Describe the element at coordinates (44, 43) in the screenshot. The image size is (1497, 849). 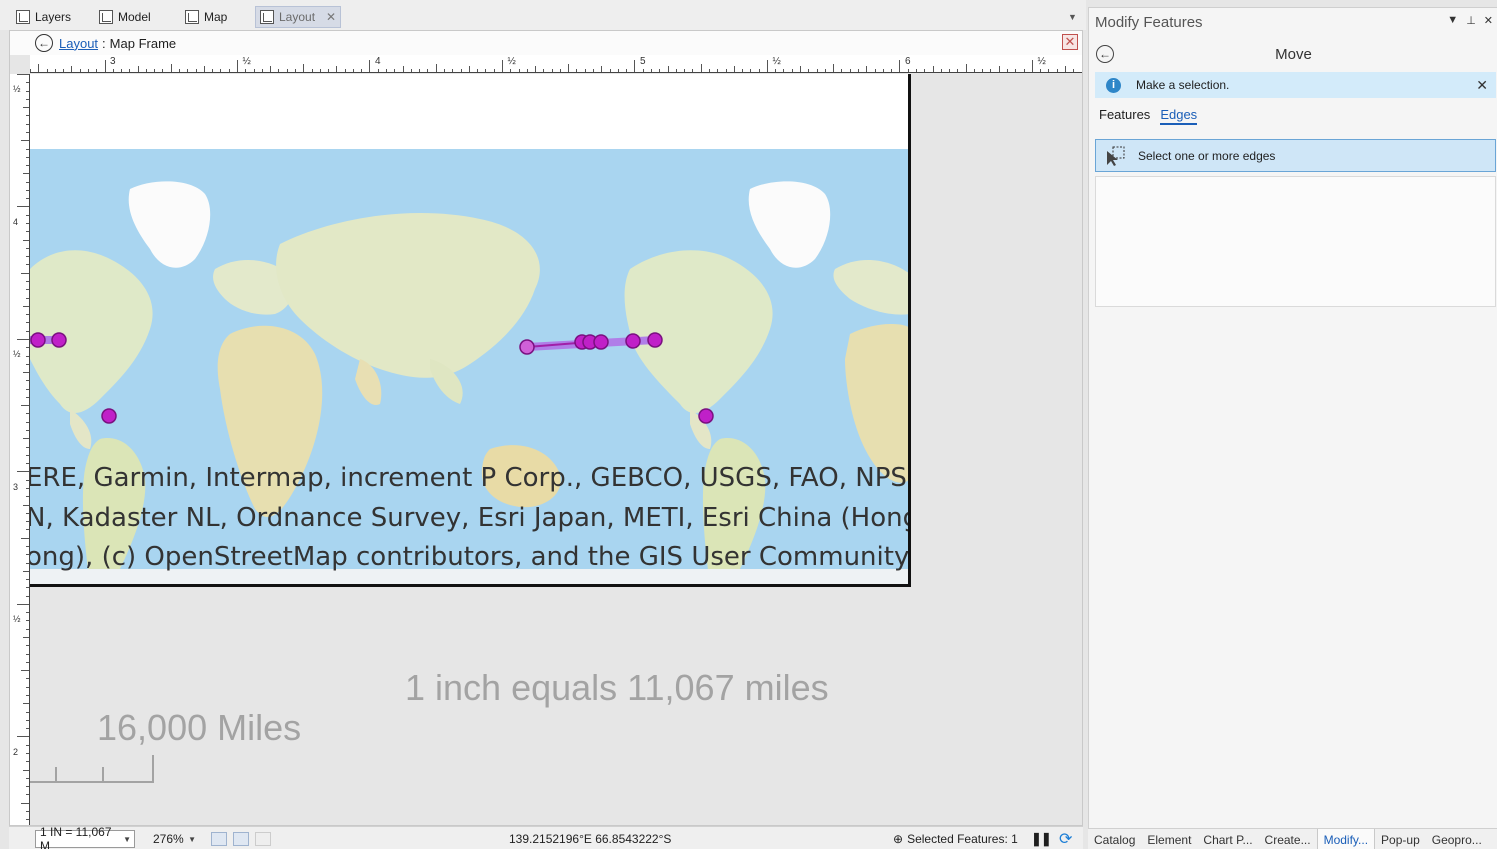
I see `back-arrow-icon: ←` at that location.